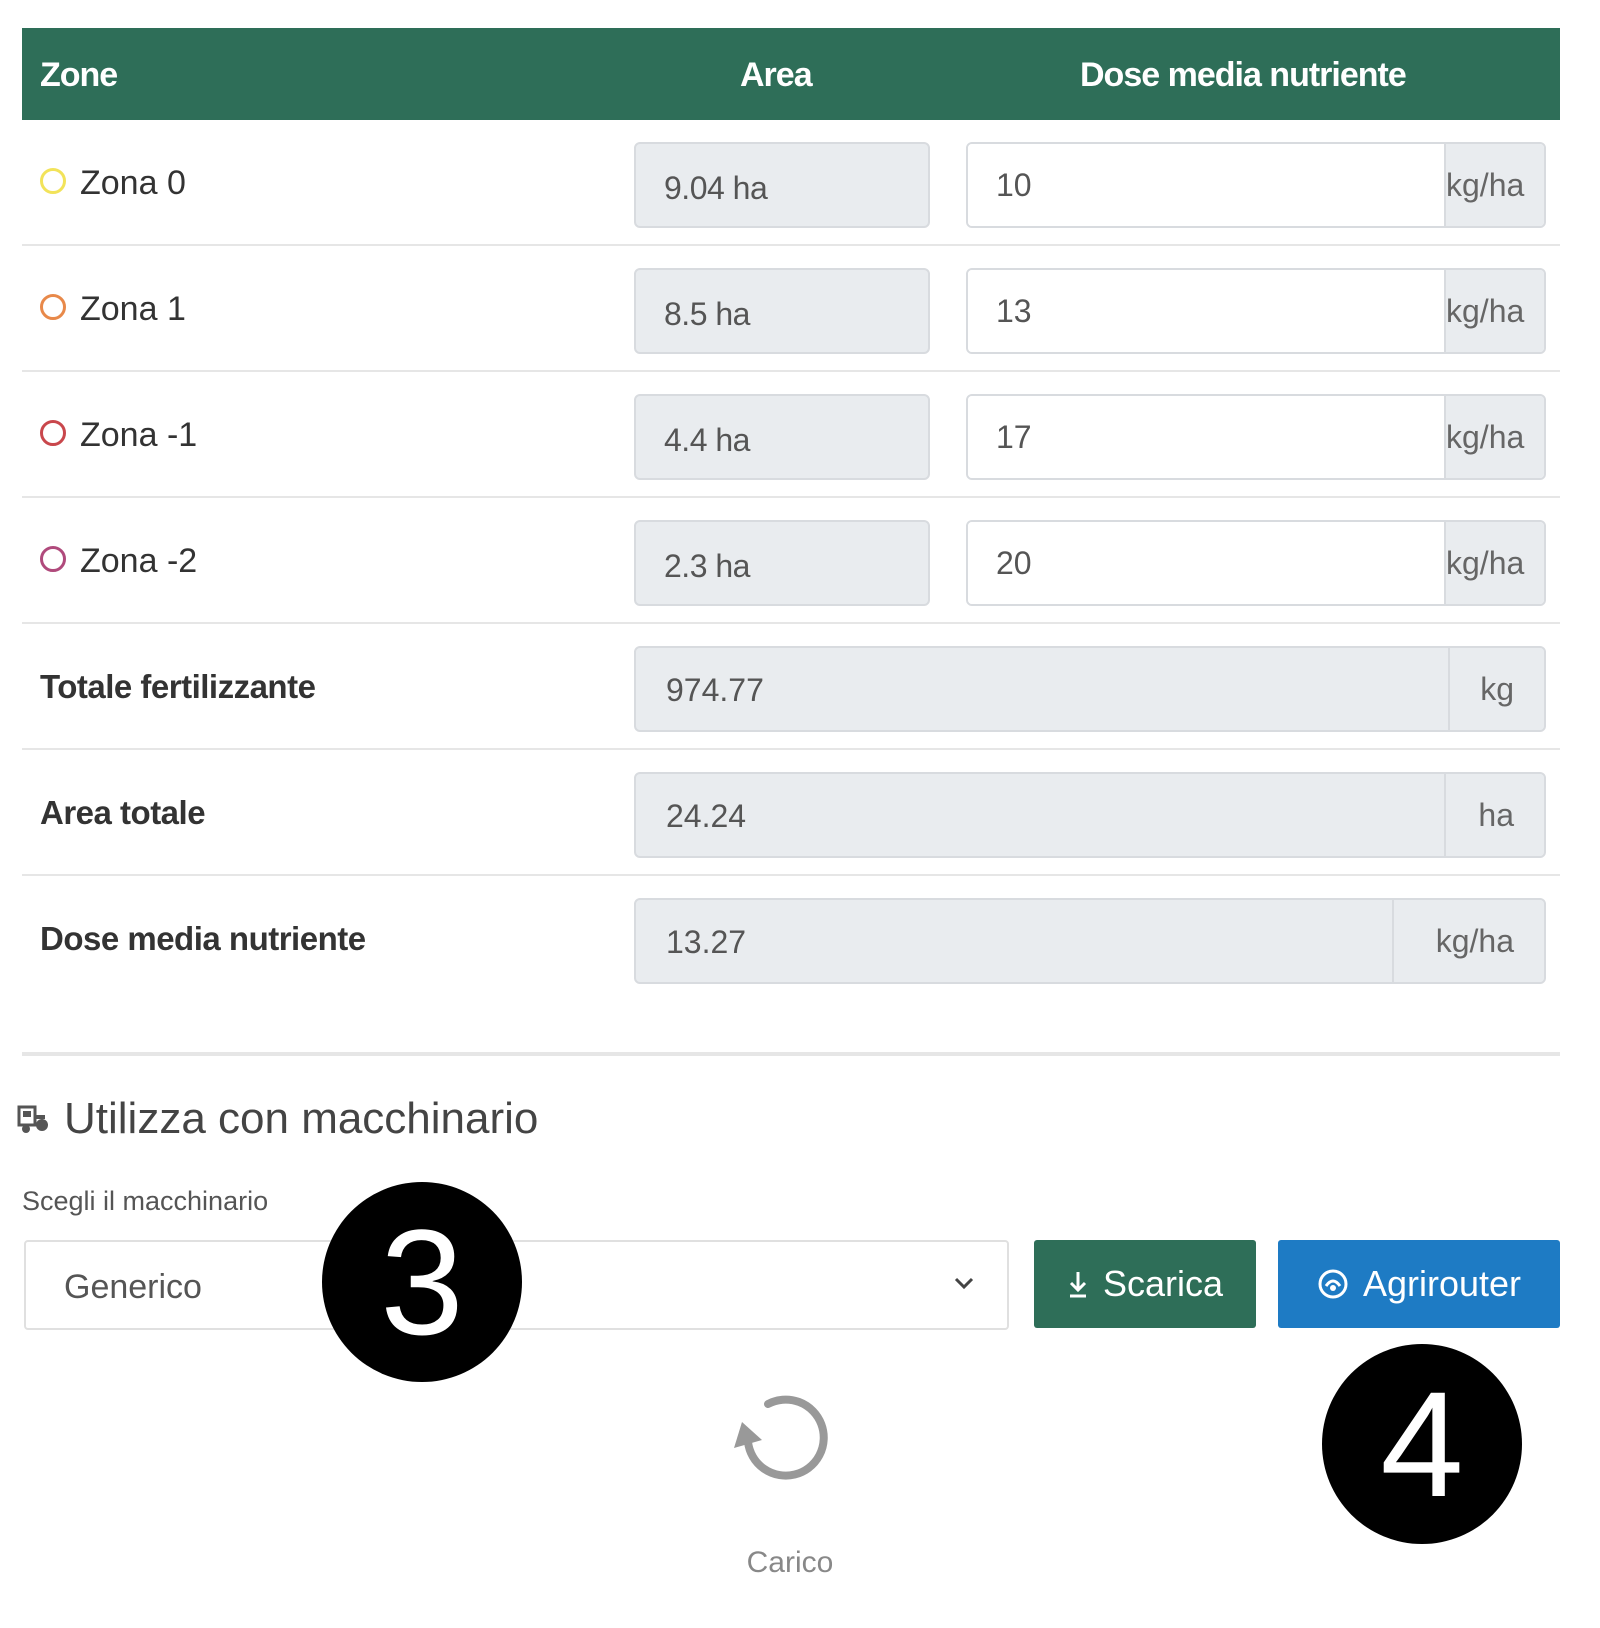 This screenshot has width=1600, height=1628. What do you see at coordinates (1078, 1285) in the screenshot?
I see `download-icon` at bounding box center [1078, 1285].